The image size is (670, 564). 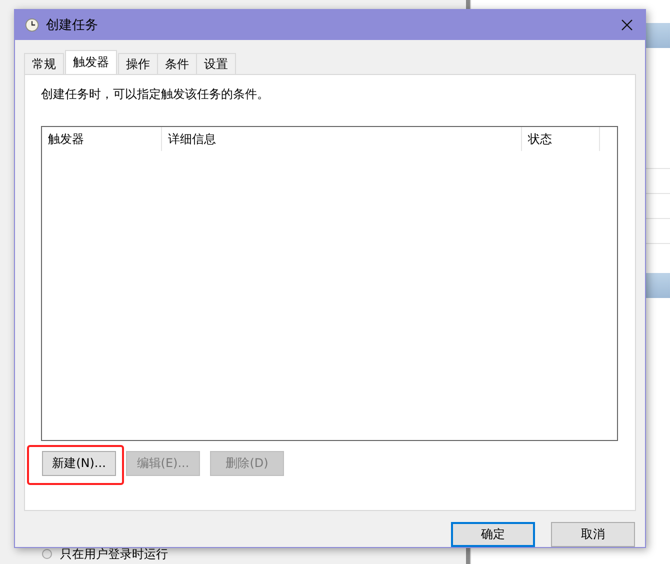 What do you see at coordinates (155, 94) in the screenshot?
I see `description-text: 创建任务时，可以指定触发该任务的条件。` at bounding box center [155, 94].